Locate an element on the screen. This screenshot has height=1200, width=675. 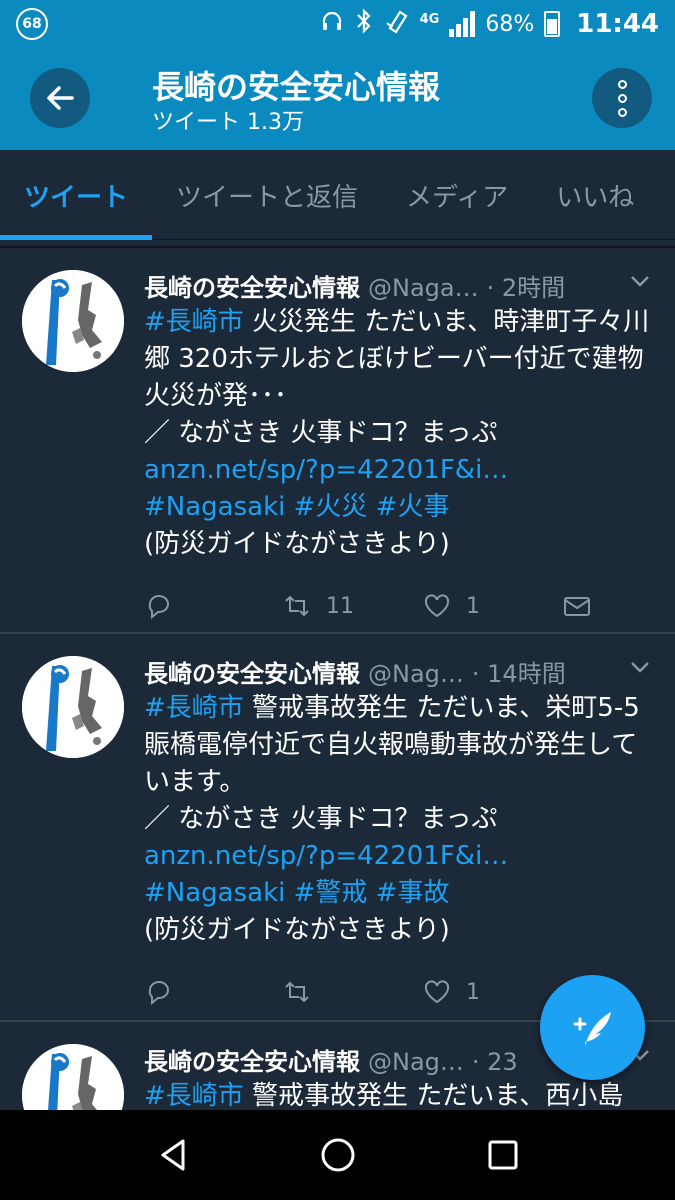
arrow-left-icon is located at coordinates (60, 98).